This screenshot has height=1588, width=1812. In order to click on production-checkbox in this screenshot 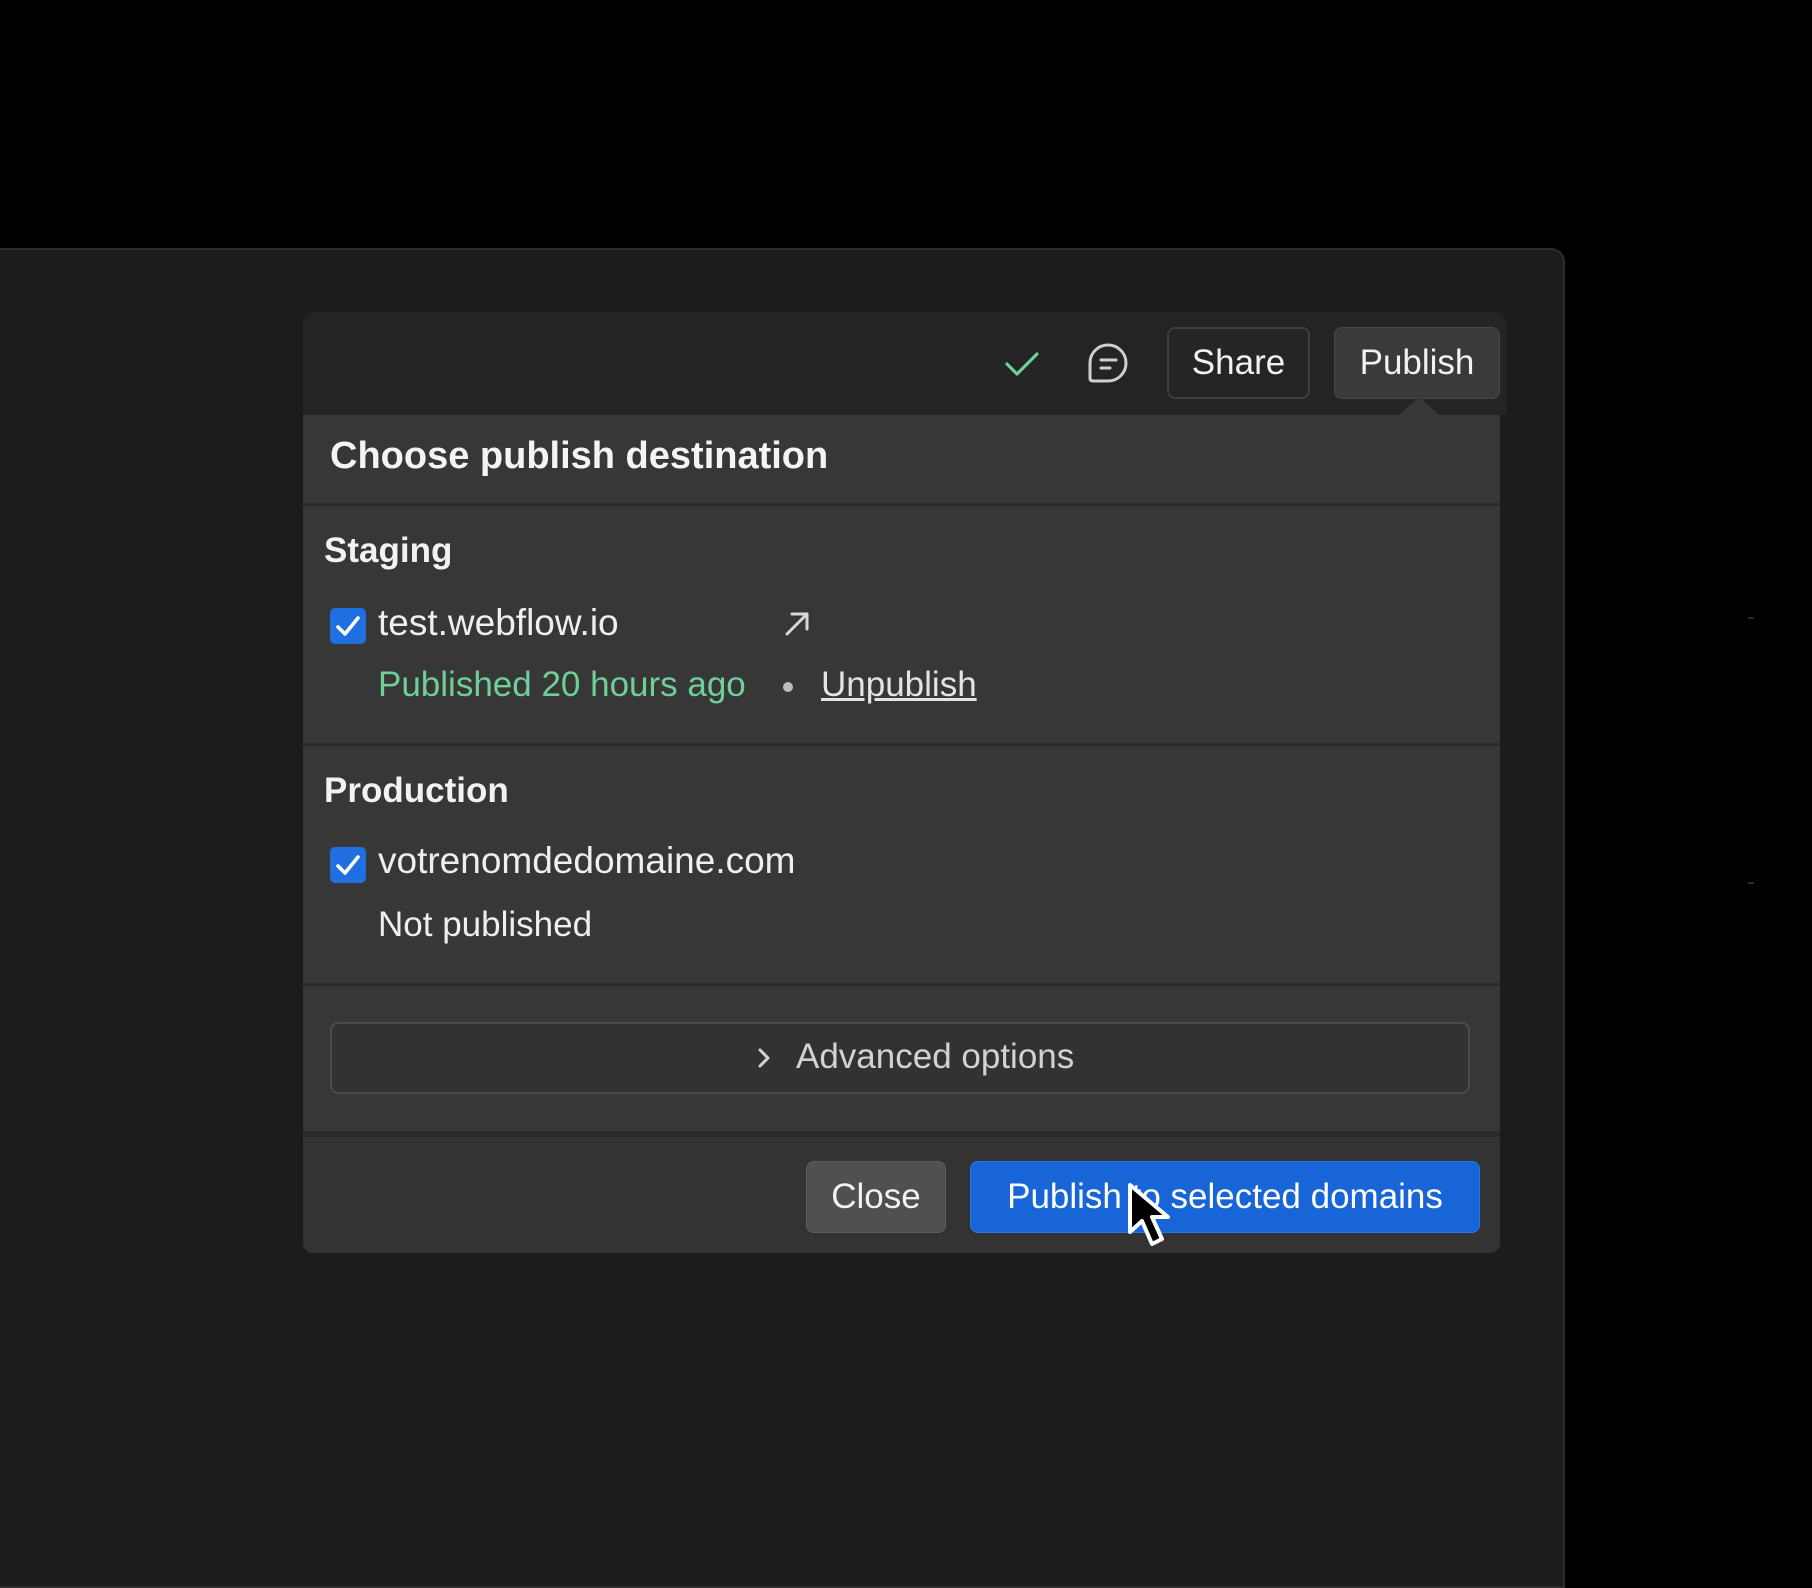, I will do `click(348, 865)`.